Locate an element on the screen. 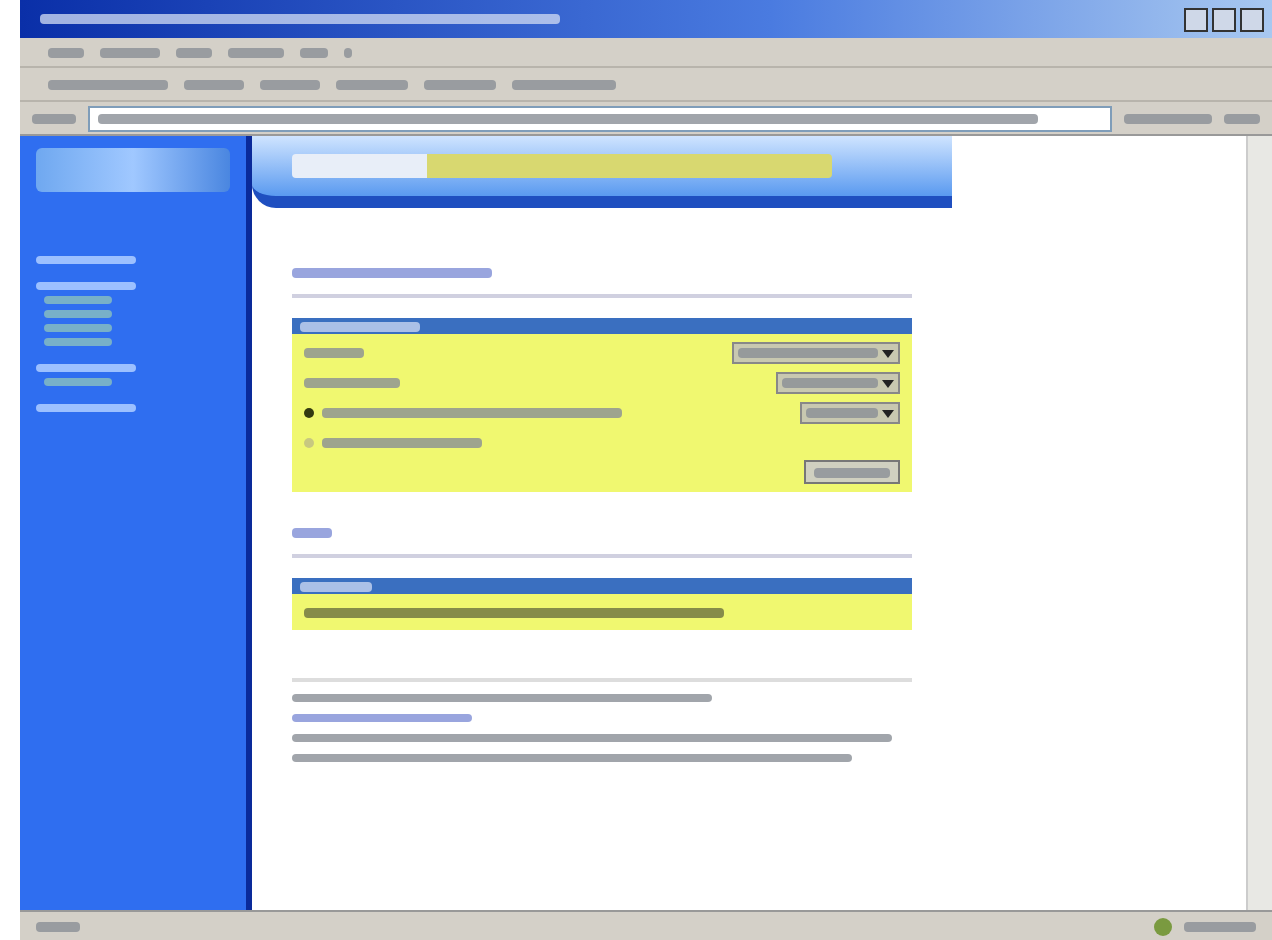 The height and width of the screenshot is (940, 1272). close-button is located at coordinates (1252, 19).